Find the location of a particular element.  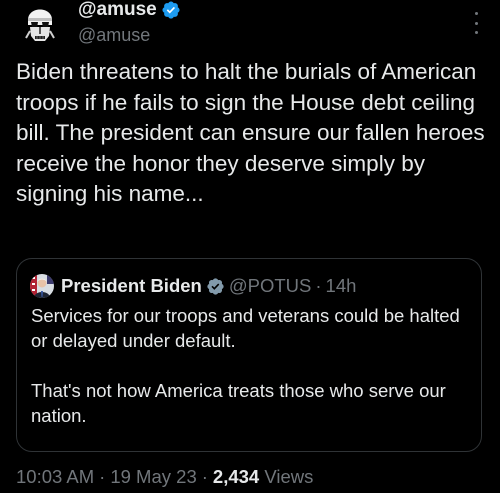

author-display-name: @amuse is located at coordinates (117, 10).